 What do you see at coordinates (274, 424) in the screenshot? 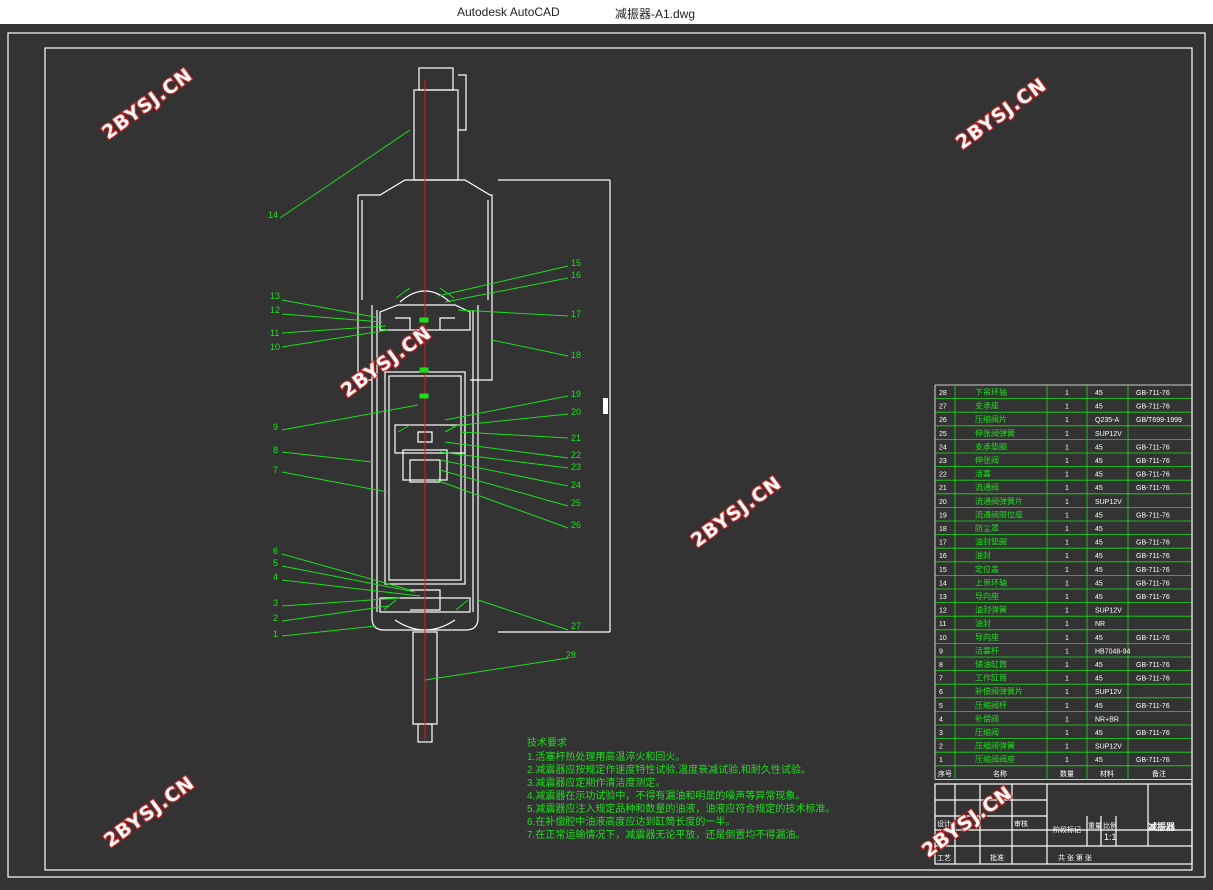
I see `left-callouts: 14 13 12 11 10 9 8 7 6 5 4 3 2 1` at bounding box center [274, 424].